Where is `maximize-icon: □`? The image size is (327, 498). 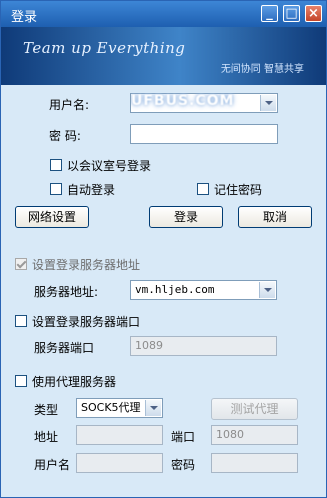 maximize-icon: □ is located at coordinates (291, 13).